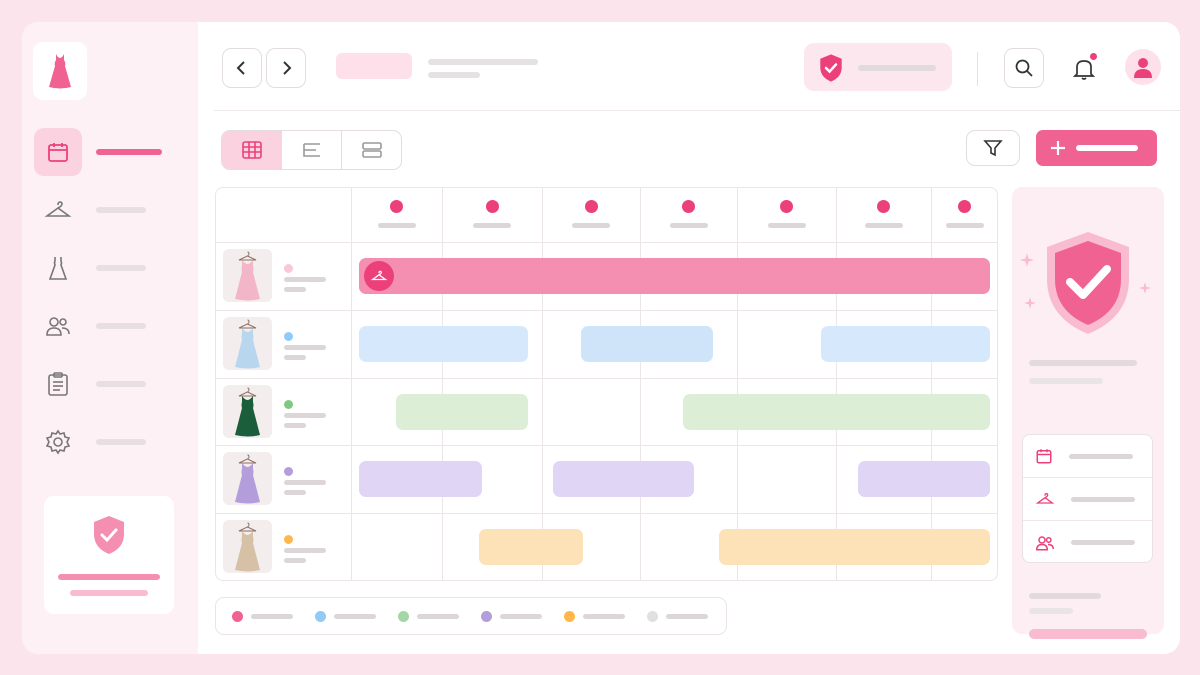 The width and height of the screenshot is (1200, 675). I want to click on filter-button, so click(993, 148).